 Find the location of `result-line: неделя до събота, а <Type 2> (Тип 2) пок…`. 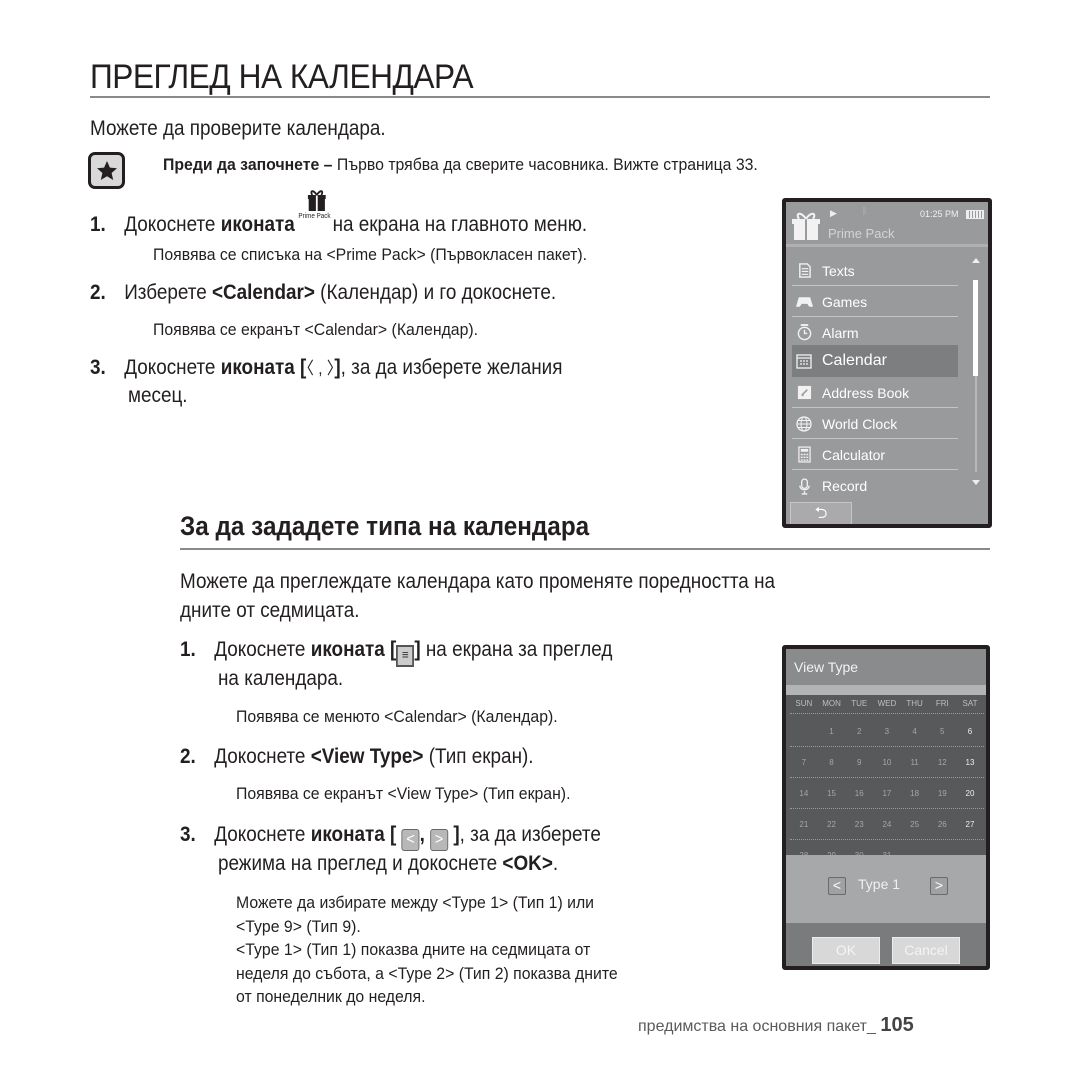

result-line: неделя до събота, а <Type 2> (Тип 2) пок… is located at coordinates (427, 973).